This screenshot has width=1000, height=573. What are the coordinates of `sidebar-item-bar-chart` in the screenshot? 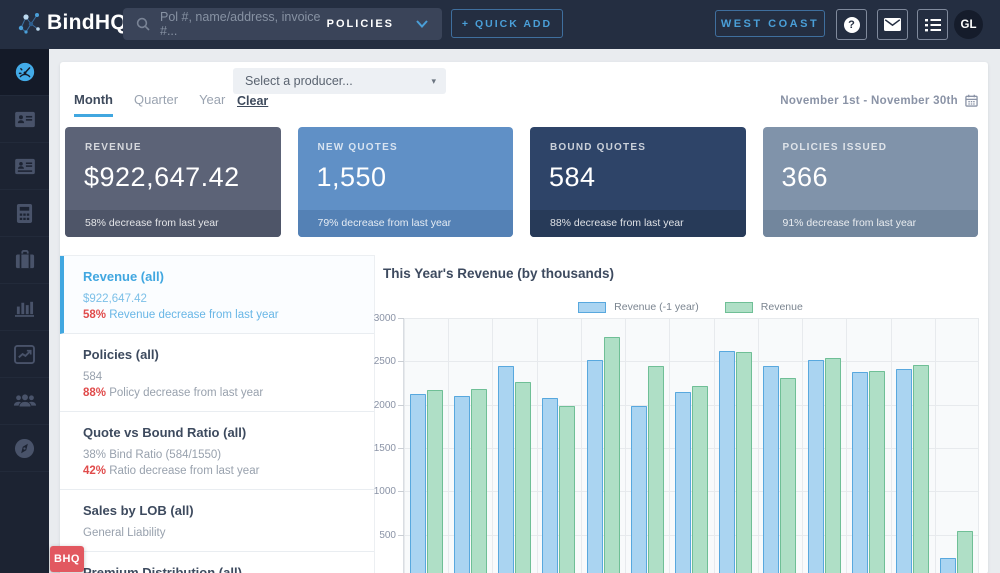 It's located at (24, 307).